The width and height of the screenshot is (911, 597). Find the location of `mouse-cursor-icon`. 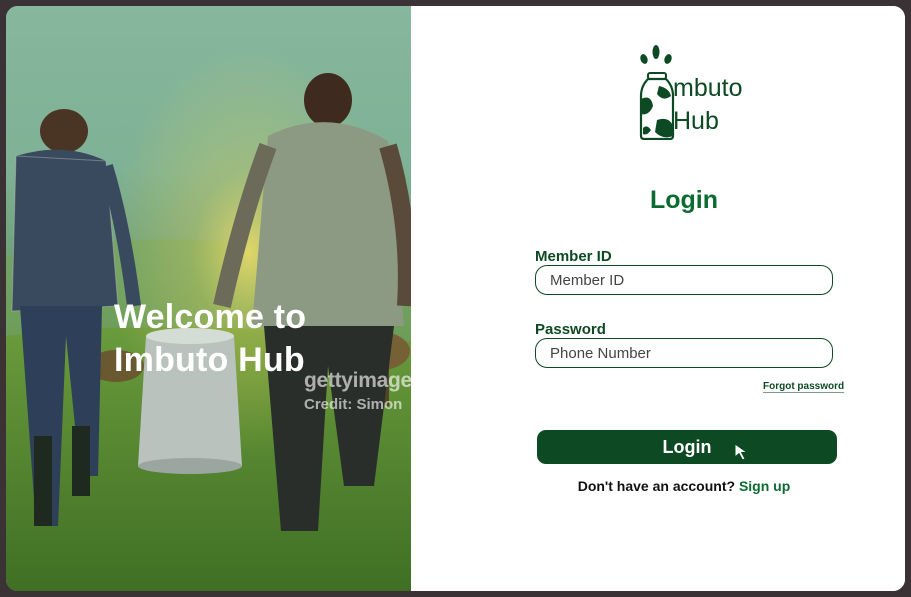

mouse-cursor-icon is located at coordinates (741, 452).